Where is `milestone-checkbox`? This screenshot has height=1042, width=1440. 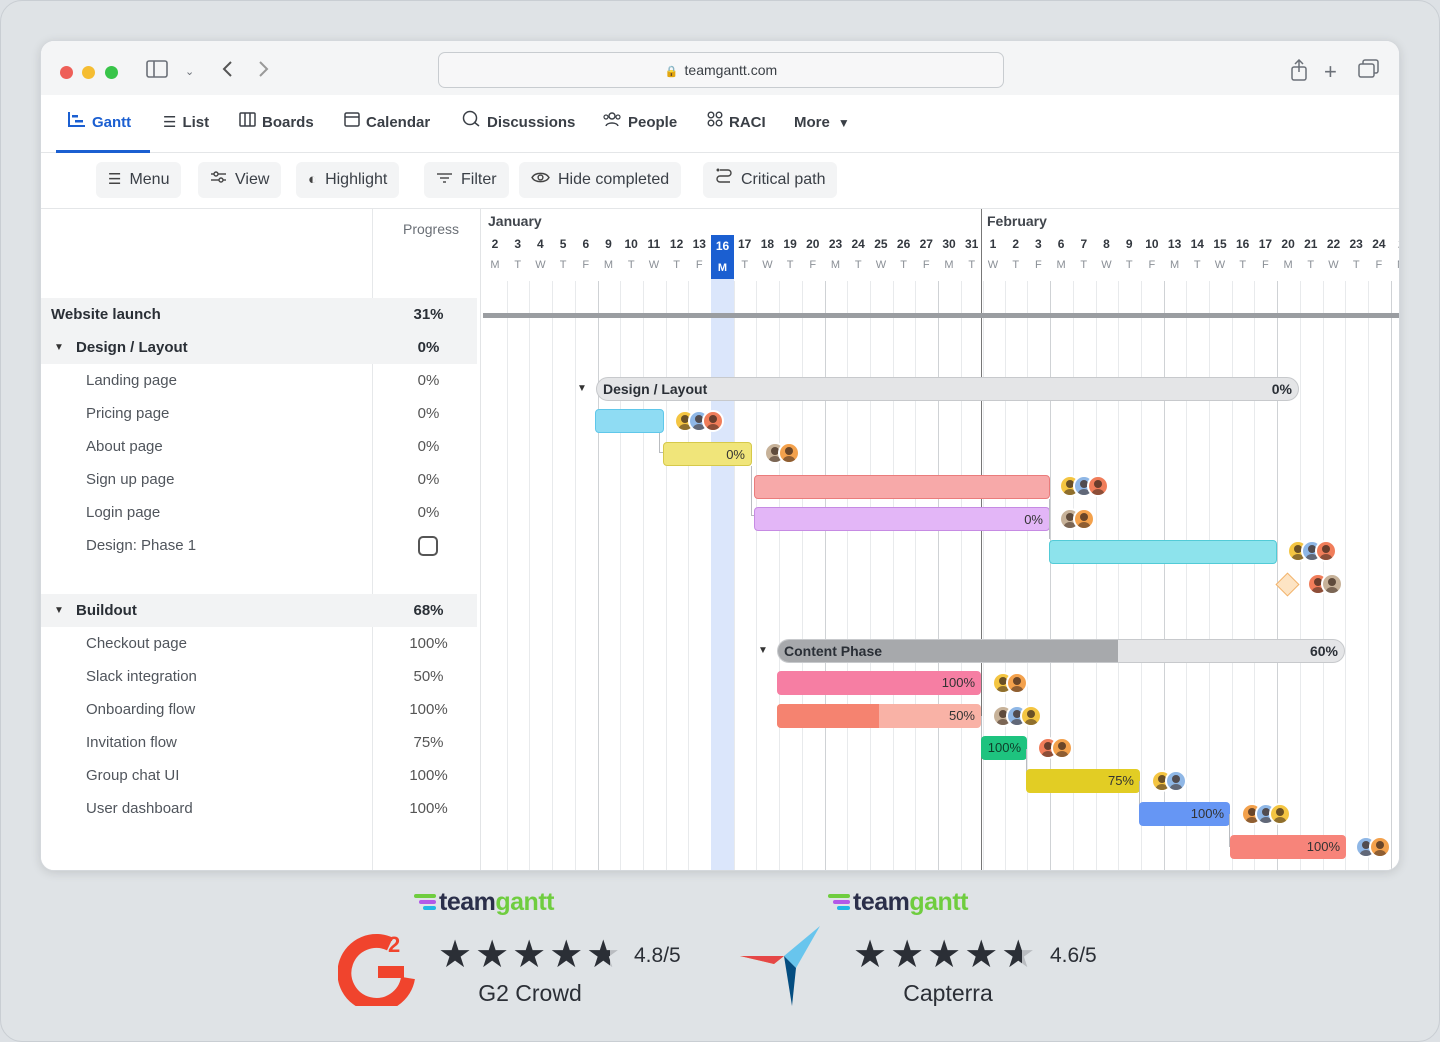 milestone-checkbox is located at coordinates (428, 546).